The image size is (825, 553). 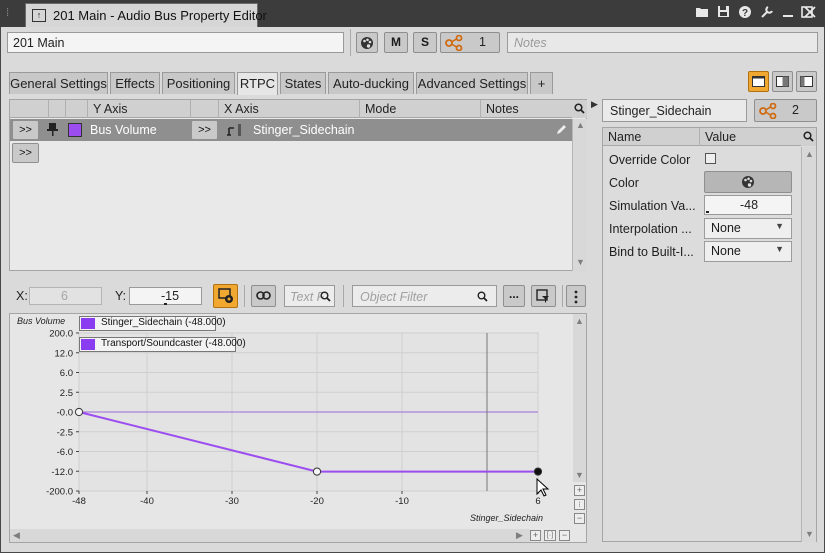 What do you see at coordinates (758, 81) in the screenshot?
I see `layout-full-button` at bounding box center [758, 81].